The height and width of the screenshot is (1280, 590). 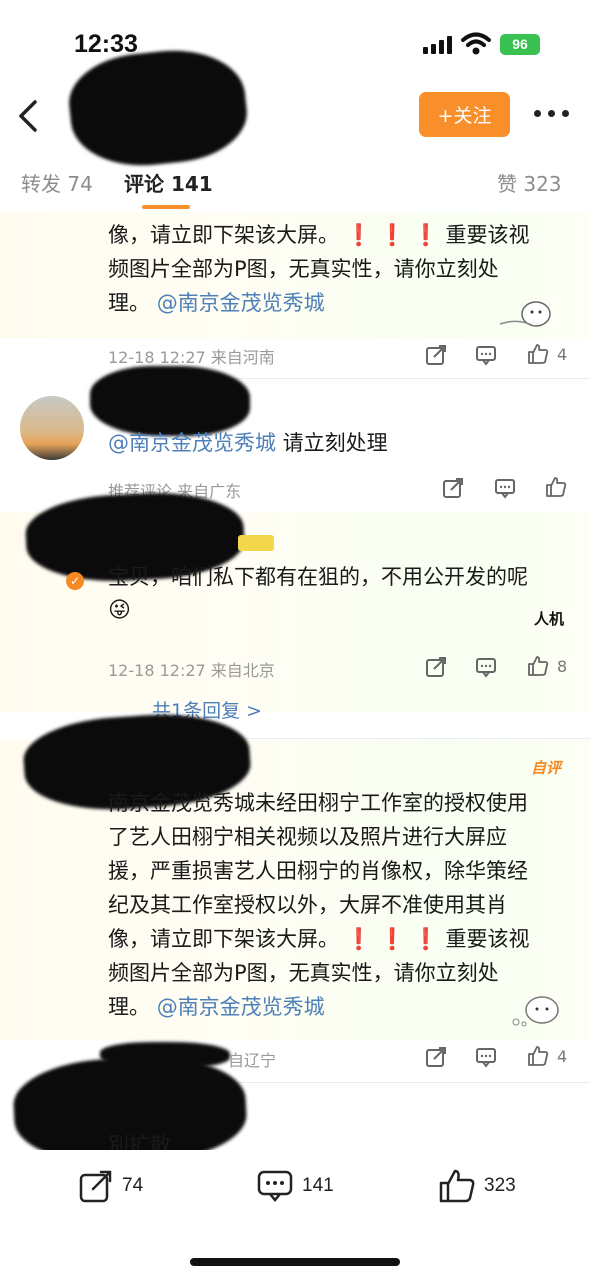 What do you see at coordinates (133, 1185) in the screenshot?
I see `repost-count: 74` at bounding box center [133, 1185].